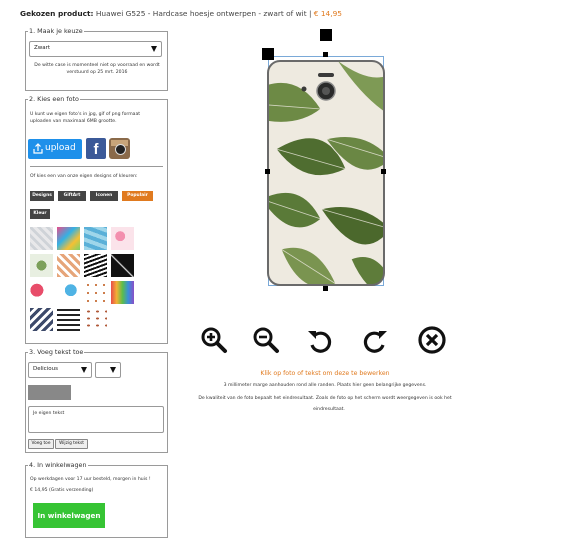 The height and width of the screenshot is (541, 561). I want to click on phone-case-art, so click(326, 173).